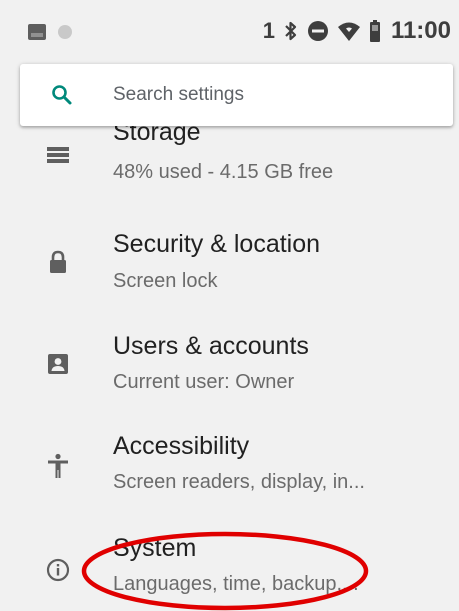 The height and width of the screenshot is (611, 459). What do you see at coordinates (268, 30) in the screenshot?
I see `notification-count: 1` at bounding box center [268, 30].